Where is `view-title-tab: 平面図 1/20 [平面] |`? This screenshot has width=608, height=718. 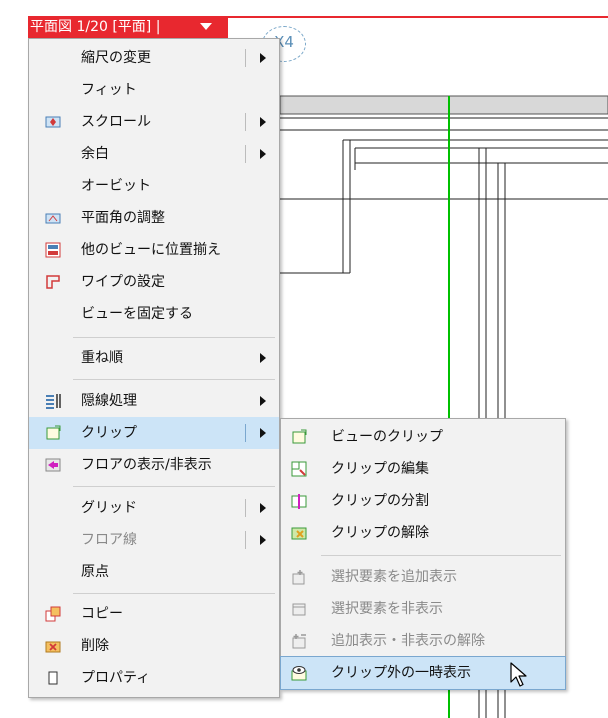 view-title-tab: 平面図 1/20 [平面] | is located at coordinates (128, 27).